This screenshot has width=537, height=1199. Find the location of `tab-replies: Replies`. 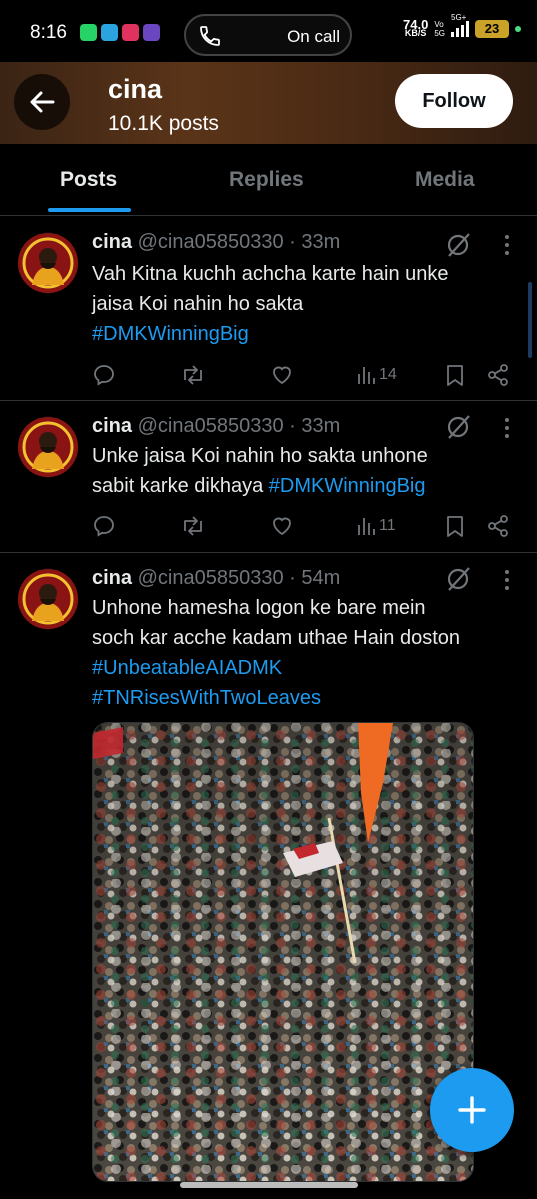

tab-replies: Replies is located at coordinates (266, 180).